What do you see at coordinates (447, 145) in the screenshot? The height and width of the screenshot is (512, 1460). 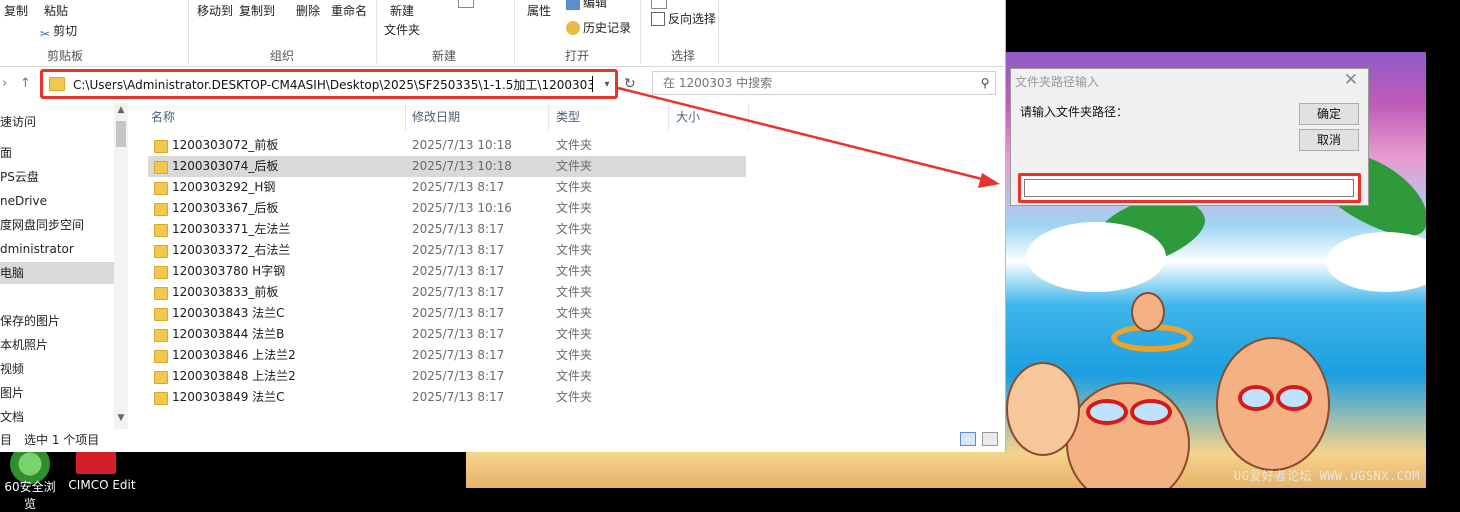 I see `table-row: 1200303072_前板 2025/7/13 10:18 文件夹` at bounding box center [447, 145].